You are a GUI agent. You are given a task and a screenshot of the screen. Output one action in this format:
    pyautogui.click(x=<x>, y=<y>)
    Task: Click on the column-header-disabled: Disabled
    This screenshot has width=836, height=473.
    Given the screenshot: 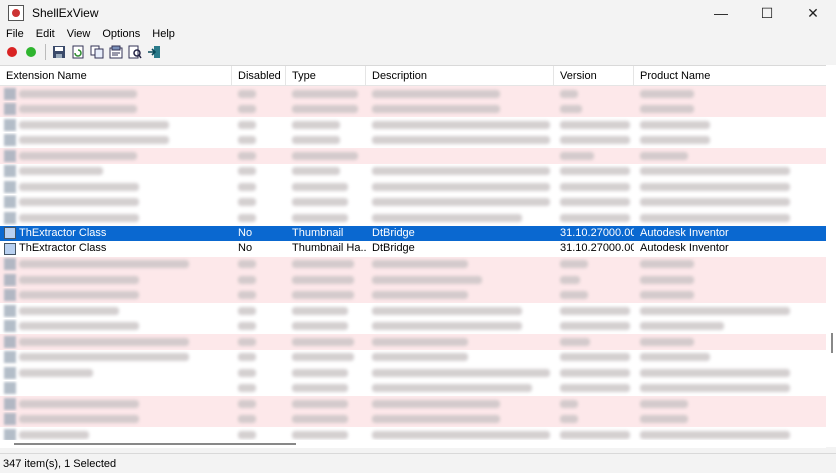 What is the action you would take?
    pyautogui.click(x=259, y=75)
    